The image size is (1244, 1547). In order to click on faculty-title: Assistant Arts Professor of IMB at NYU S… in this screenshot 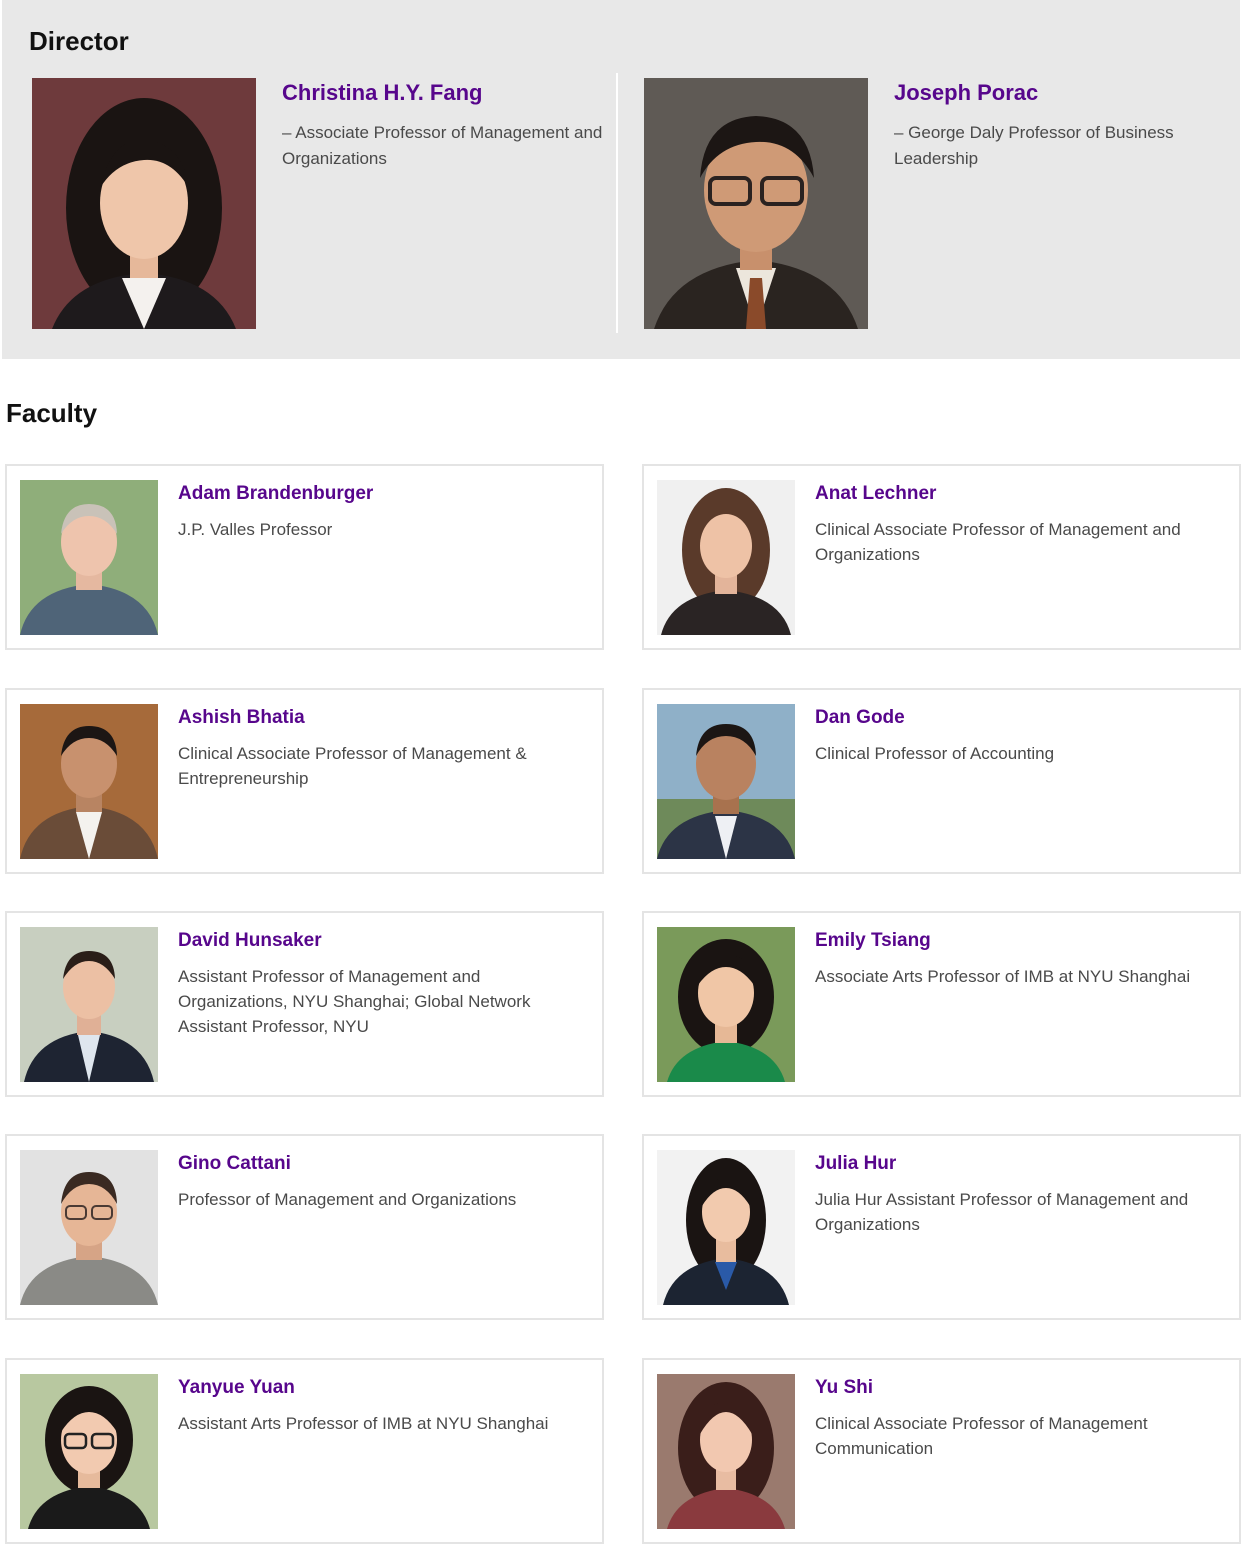, I will do `click(363, 1423)`.